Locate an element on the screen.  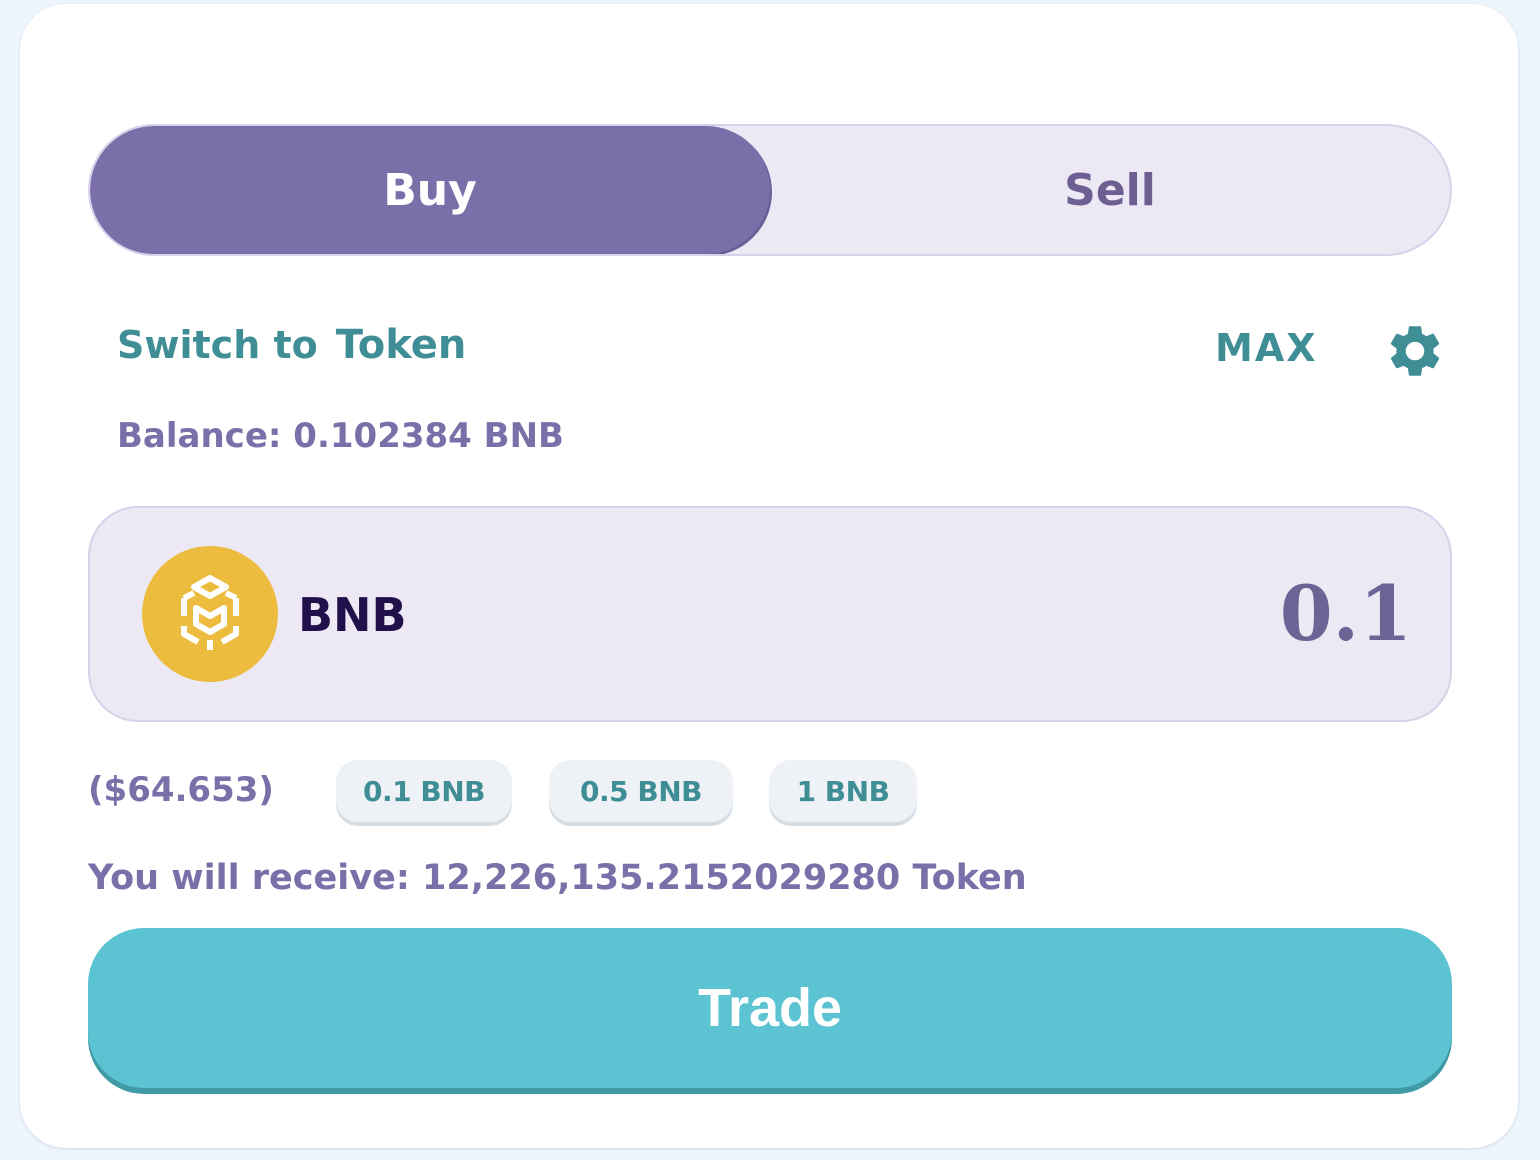
coin-name: BNB is located at coordinates (352, 615).